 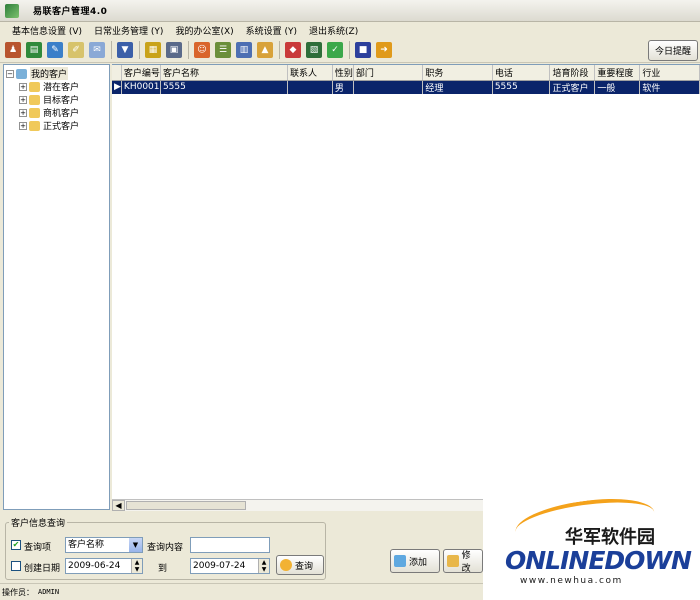 What do you see at coordinates (572, 87) in the screenshot?
I see `cell-stage: 正式客户` at bounding box center [572, 87].